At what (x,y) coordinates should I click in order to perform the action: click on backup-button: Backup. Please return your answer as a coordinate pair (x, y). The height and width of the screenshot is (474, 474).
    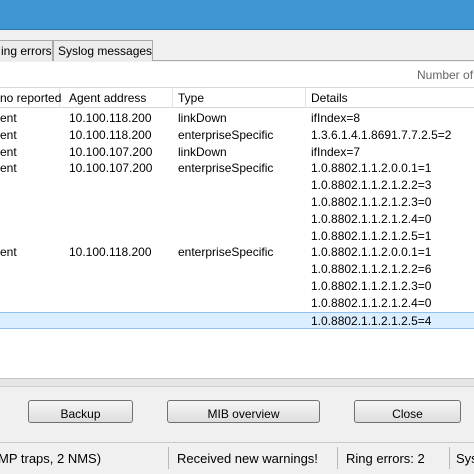
    Looking at the image, I should click on (80, 411).